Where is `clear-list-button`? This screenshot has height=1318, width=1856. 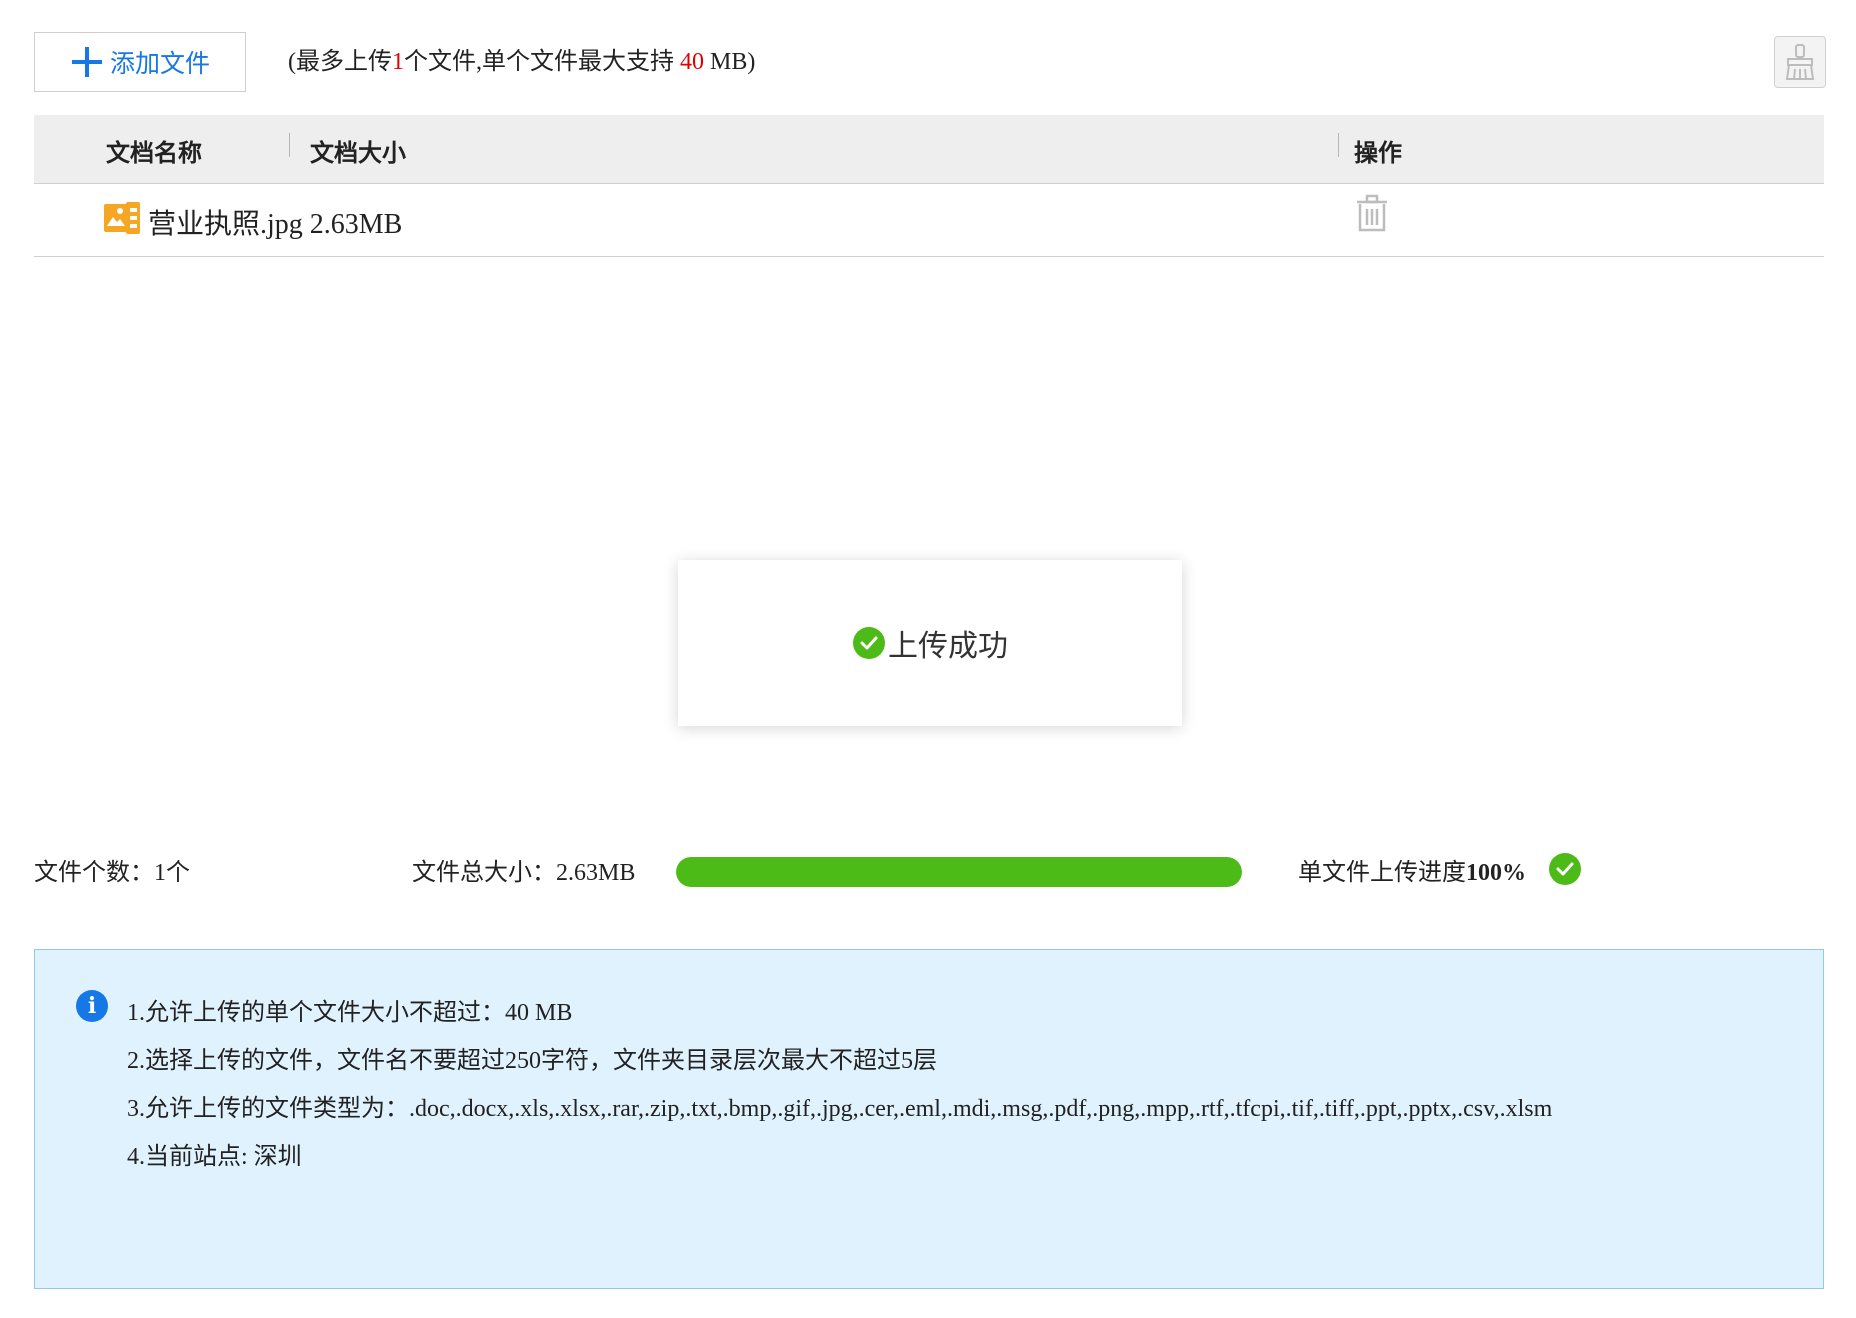 clear-list-button is located at coordinates (1800, 62).